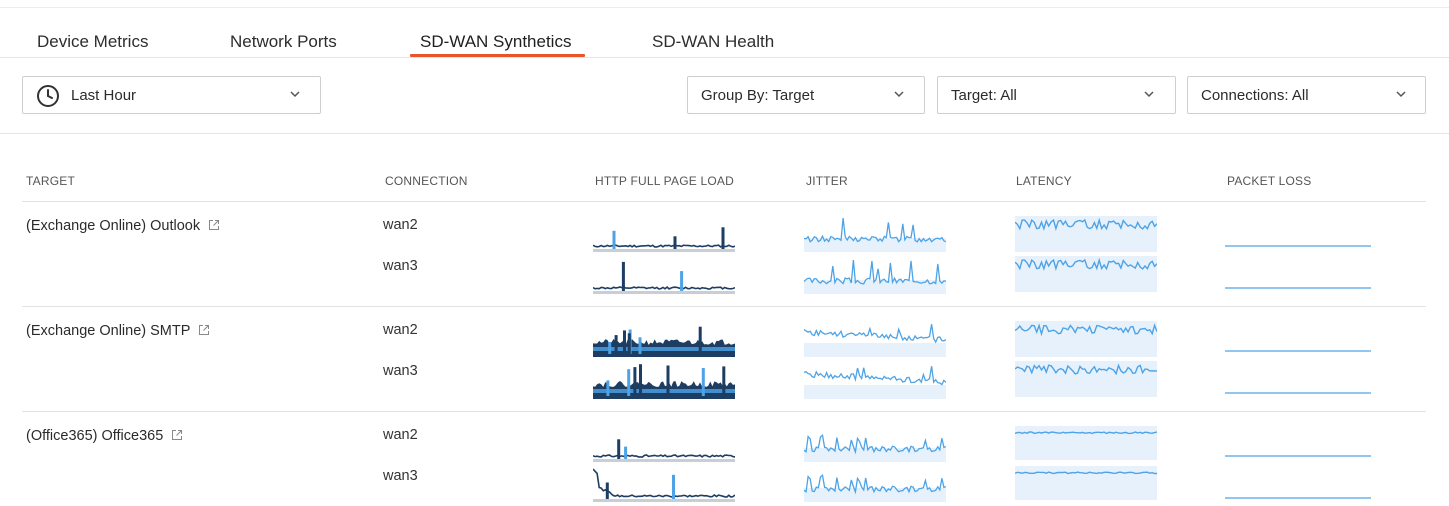  What do you see at coordinates (758, 95) in the screenshot?
I see `group-by-value: Group By: Target` at bounding box center [758, 95].